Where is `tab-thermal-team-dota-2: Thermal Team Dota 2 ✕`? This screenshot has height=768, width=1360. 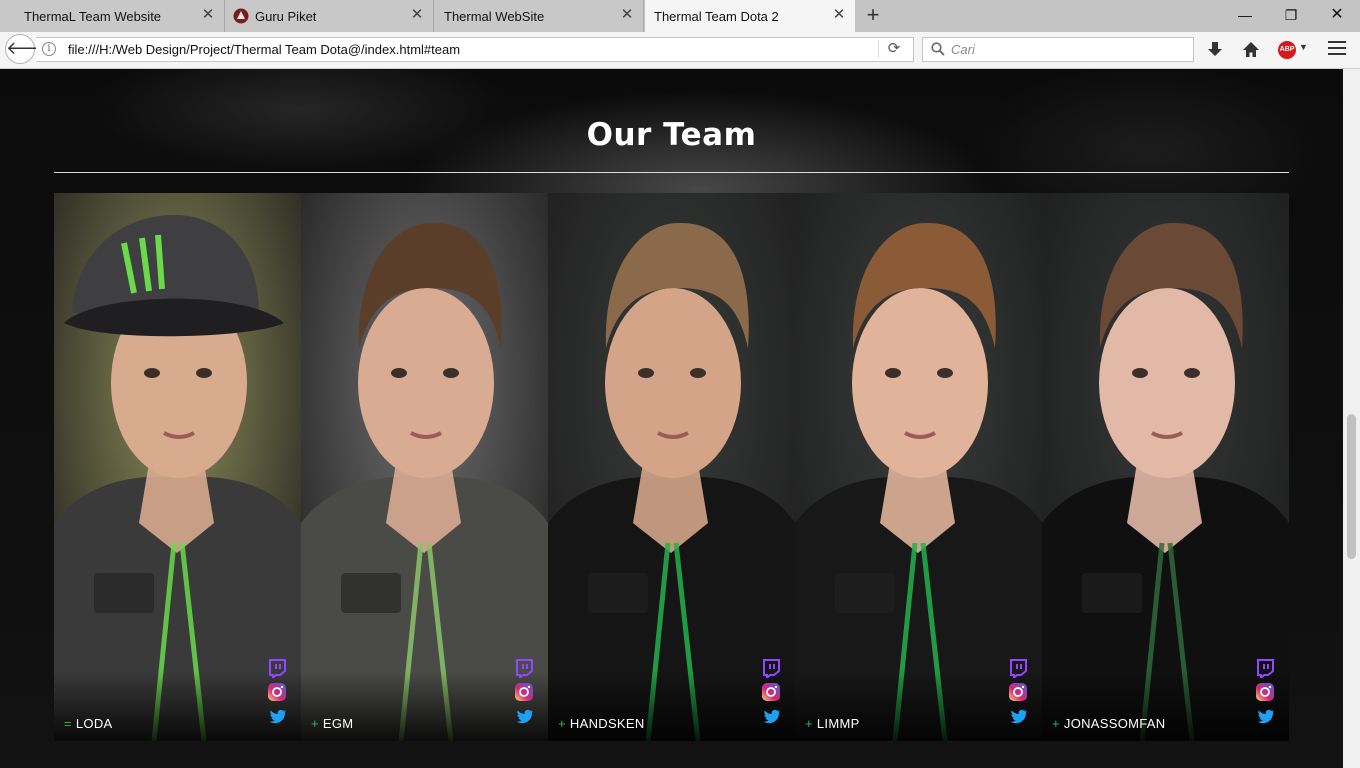
tab-thermal-team-dota-2: Thermal Team Dota 2 ✕ is located at coordinates (750, 16).